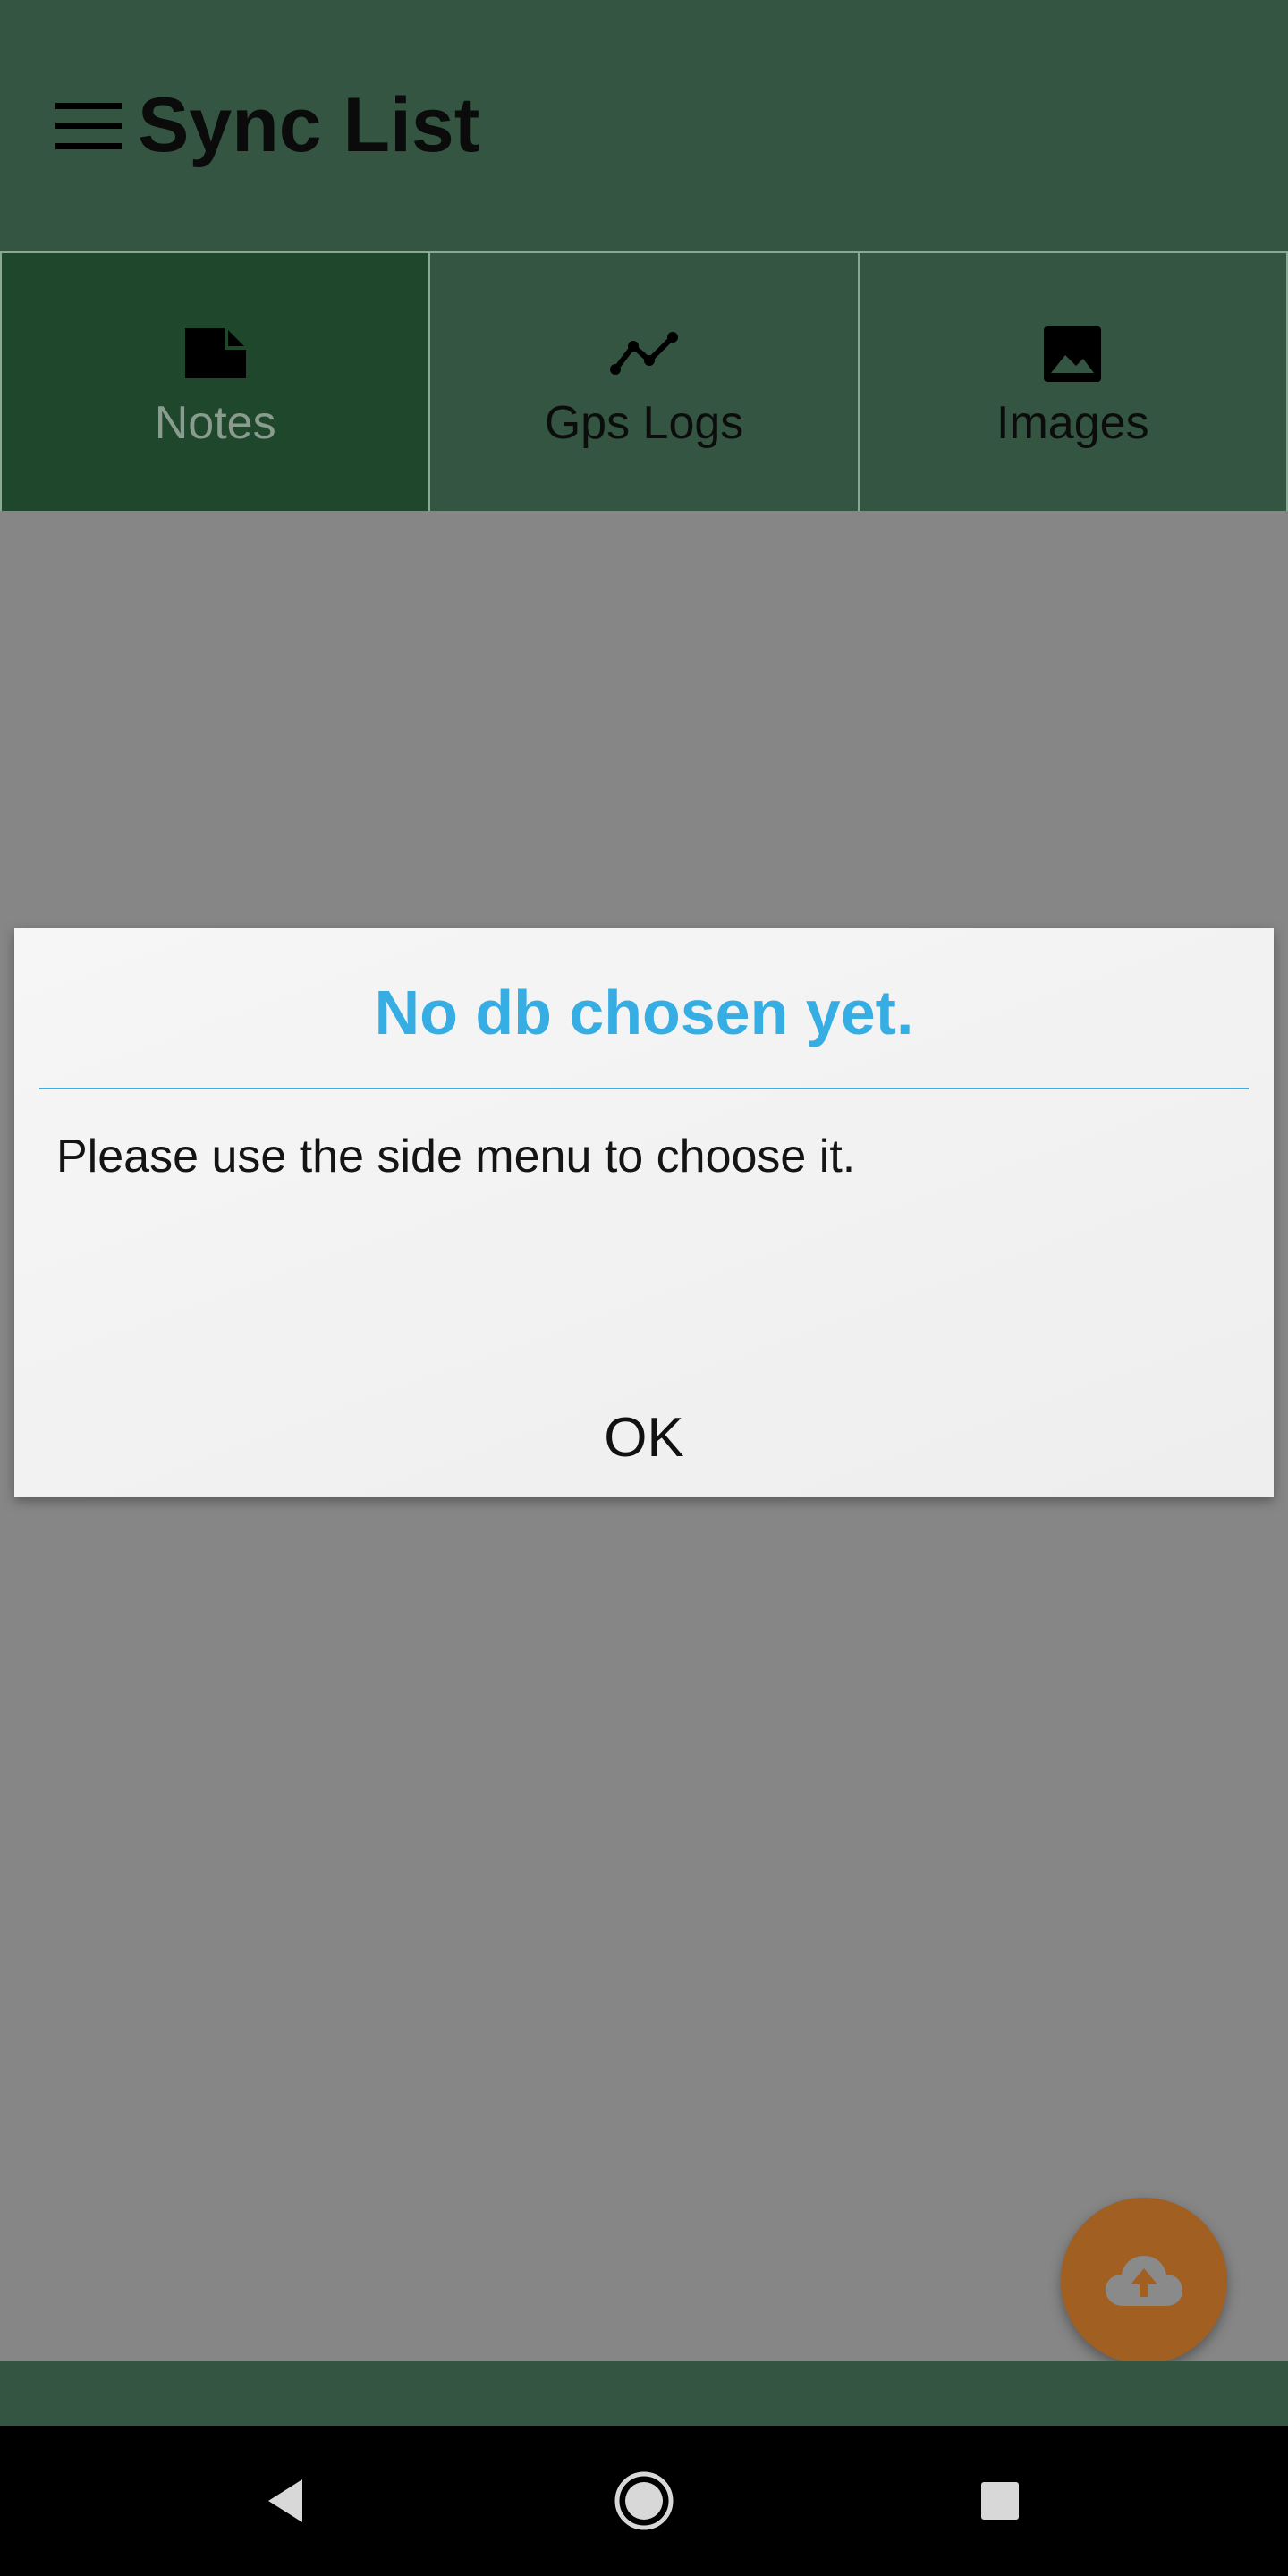 This screenshot has height=2576, width=1288. What do you see at coordinates (1073, 354) in the screenshot?
I see `image-icon` at bounding box center [1073, 354].